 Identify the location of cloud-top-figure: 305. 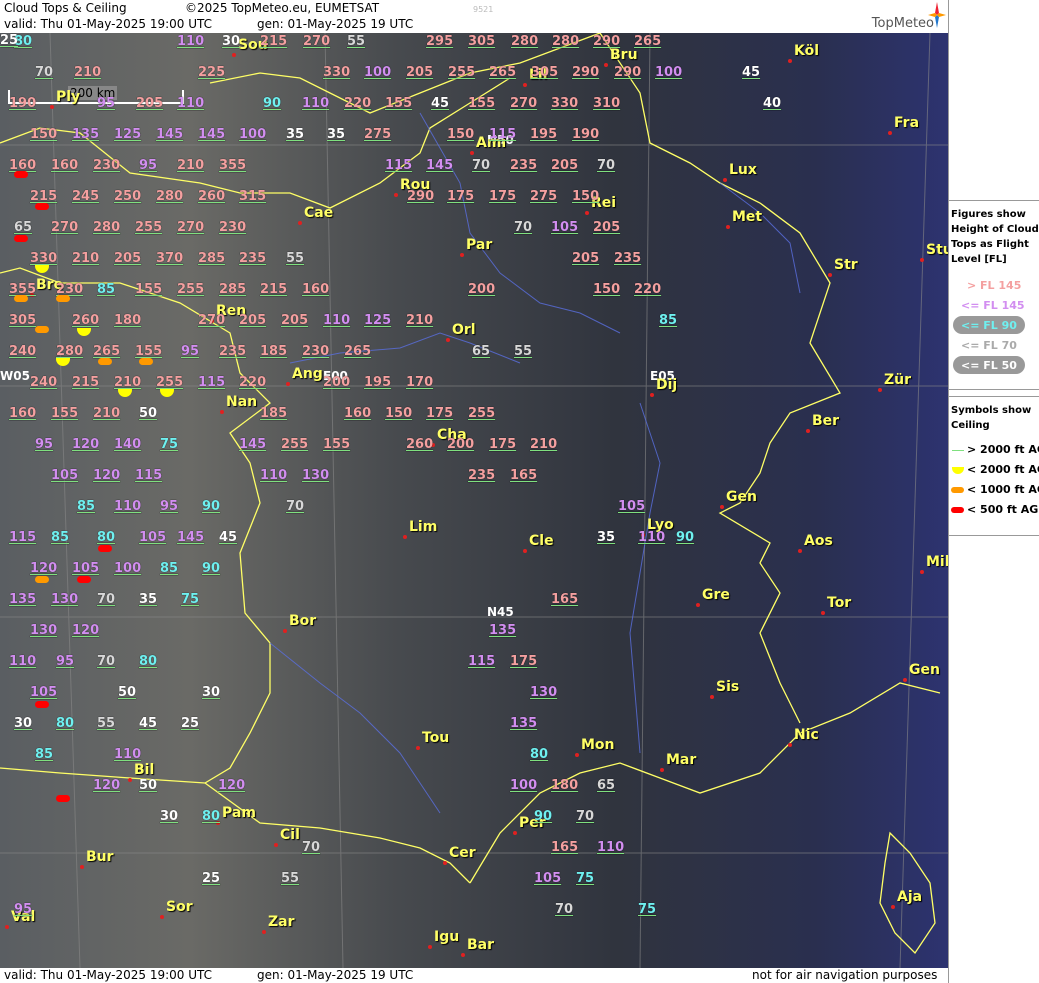
(23, 320).